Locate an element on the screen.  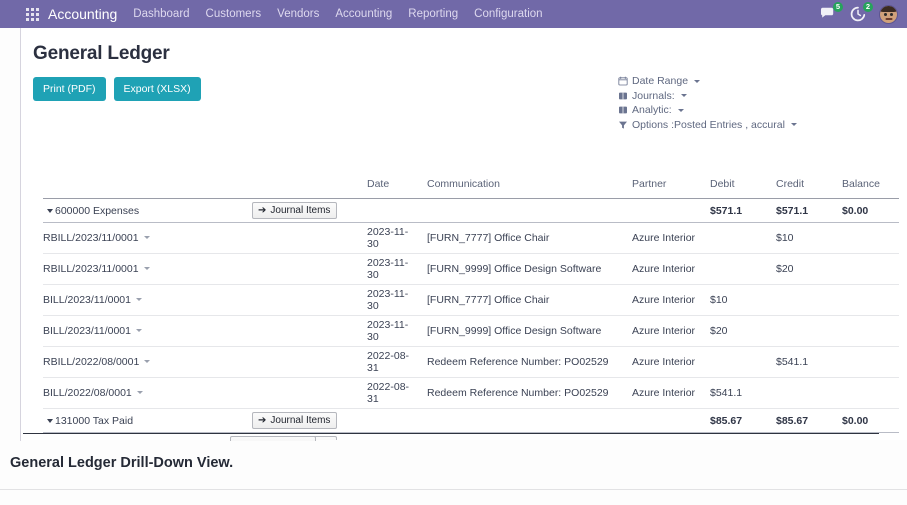
col-communication: Communication is located at coordinates (463, 184).